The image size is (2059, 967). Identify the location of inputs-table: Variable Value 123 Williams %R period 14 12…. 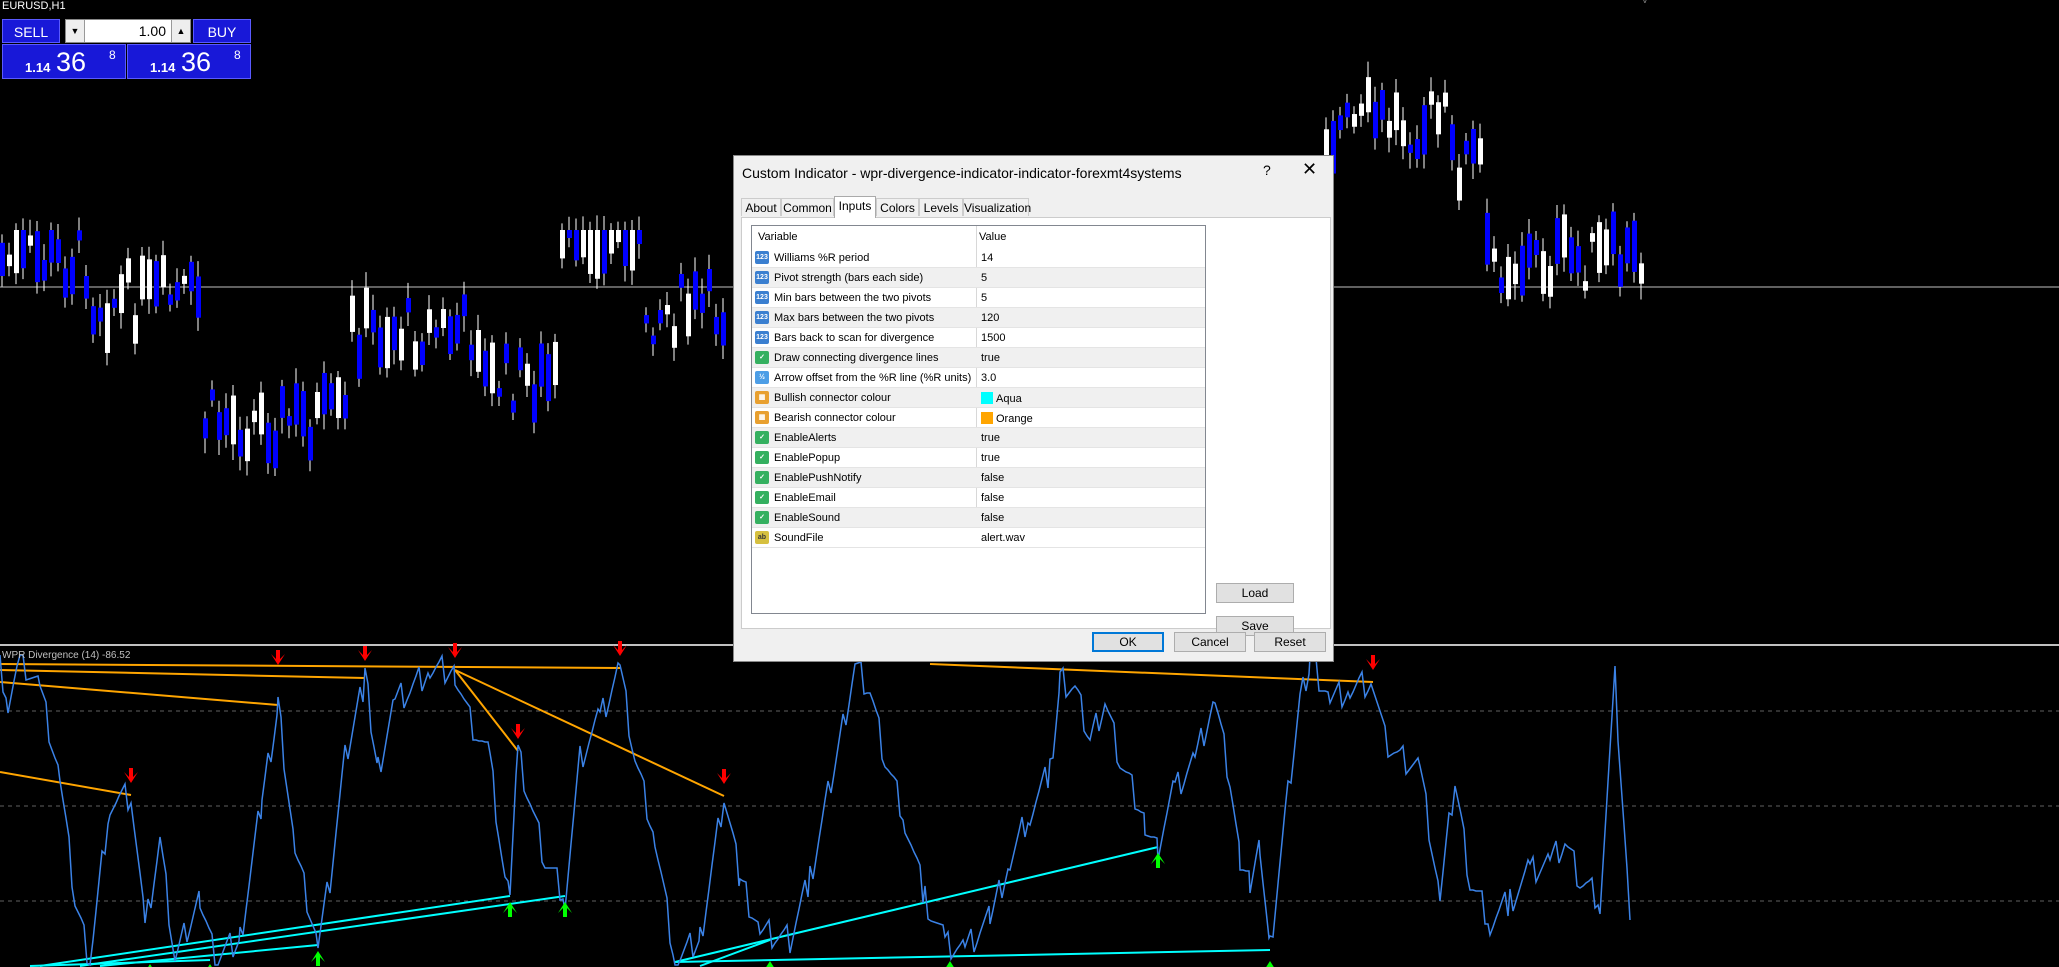
(978, 419).